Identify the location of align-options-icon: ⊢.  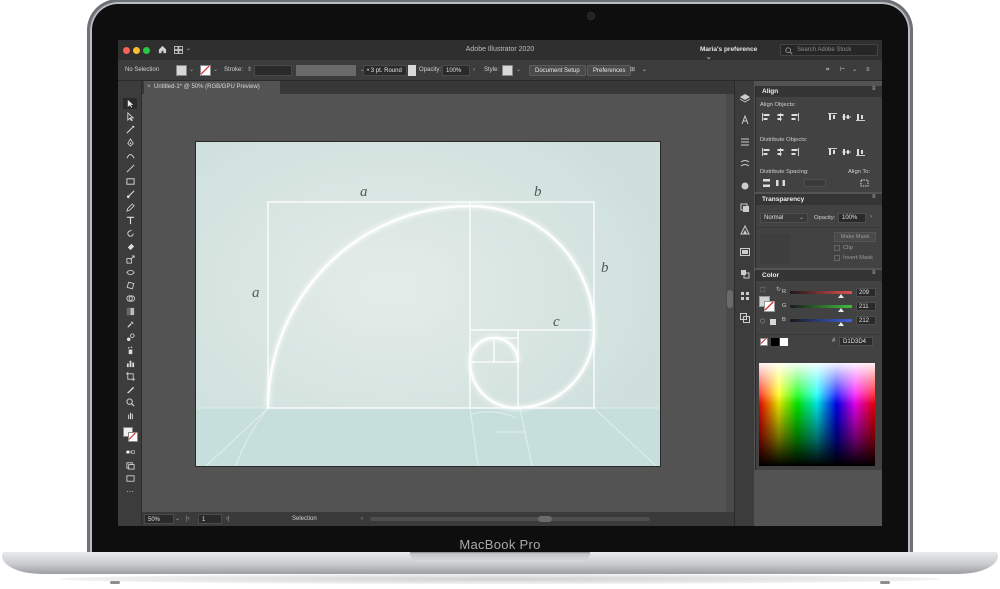
(842, 70).